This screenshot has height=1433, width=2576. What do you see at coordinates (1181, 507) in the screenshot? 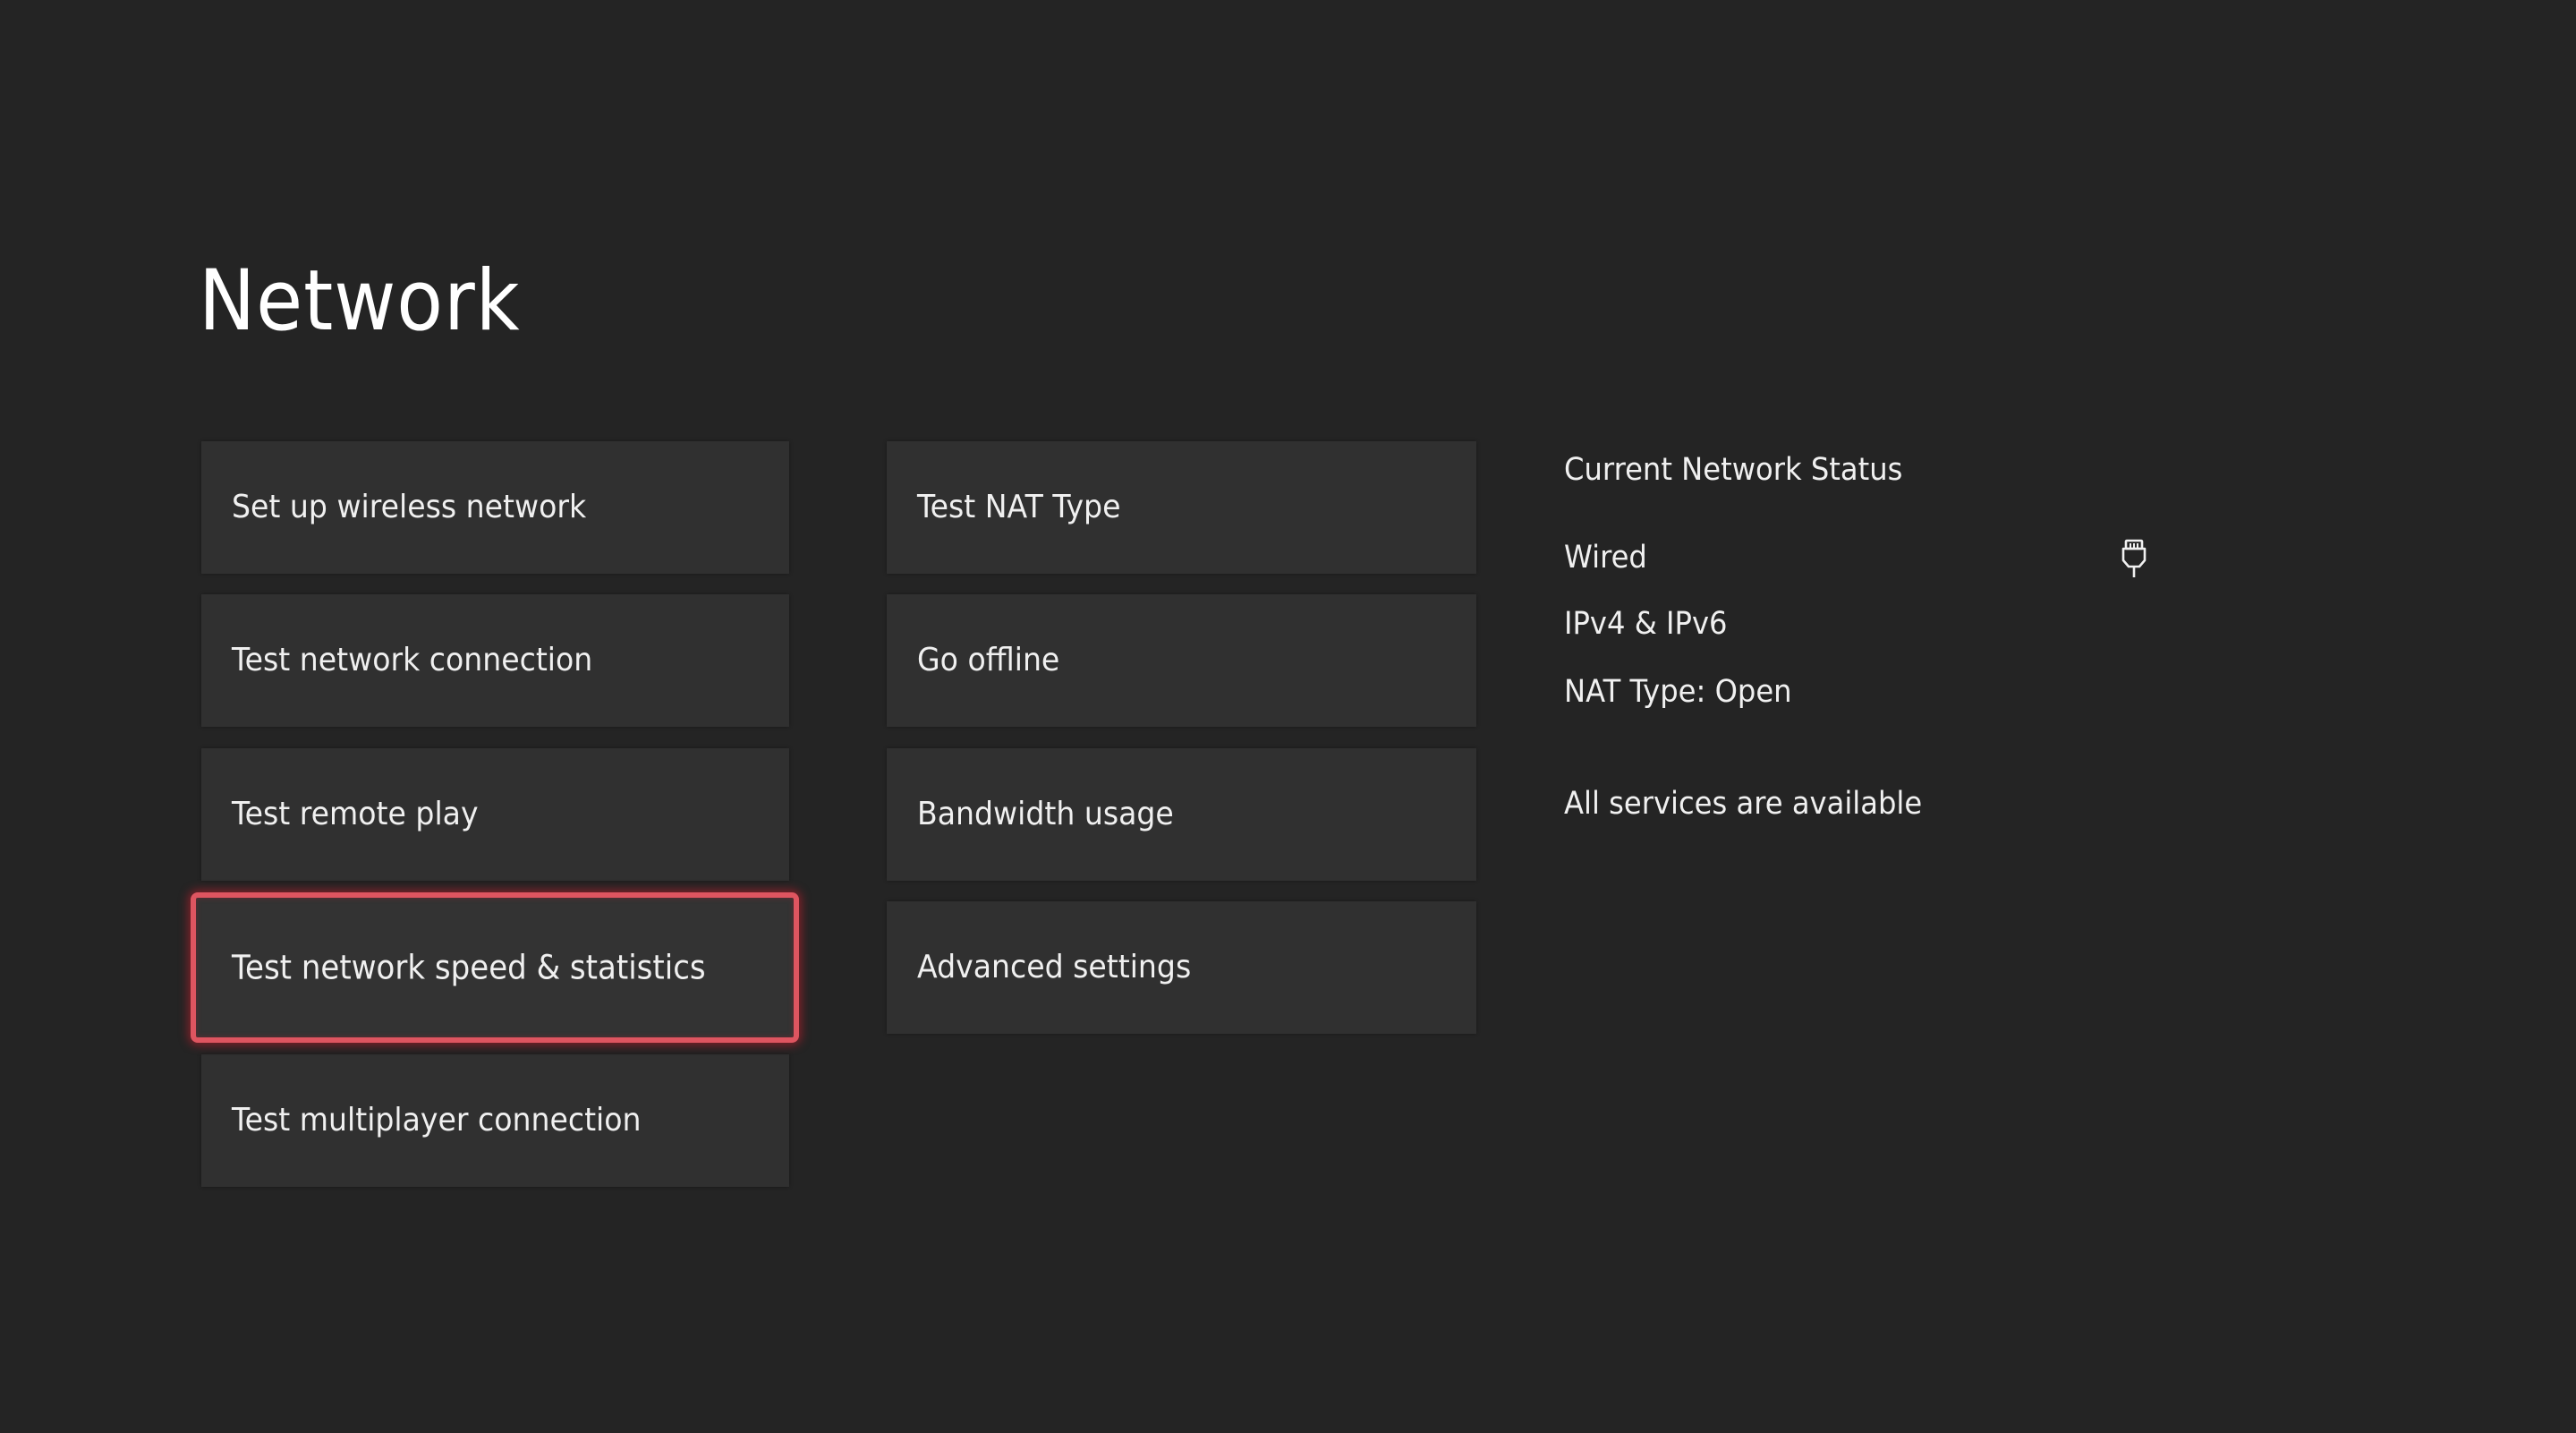
I see `menu-item-test-nat-type: Test NAT Type` at bounding box center [1181, 507].